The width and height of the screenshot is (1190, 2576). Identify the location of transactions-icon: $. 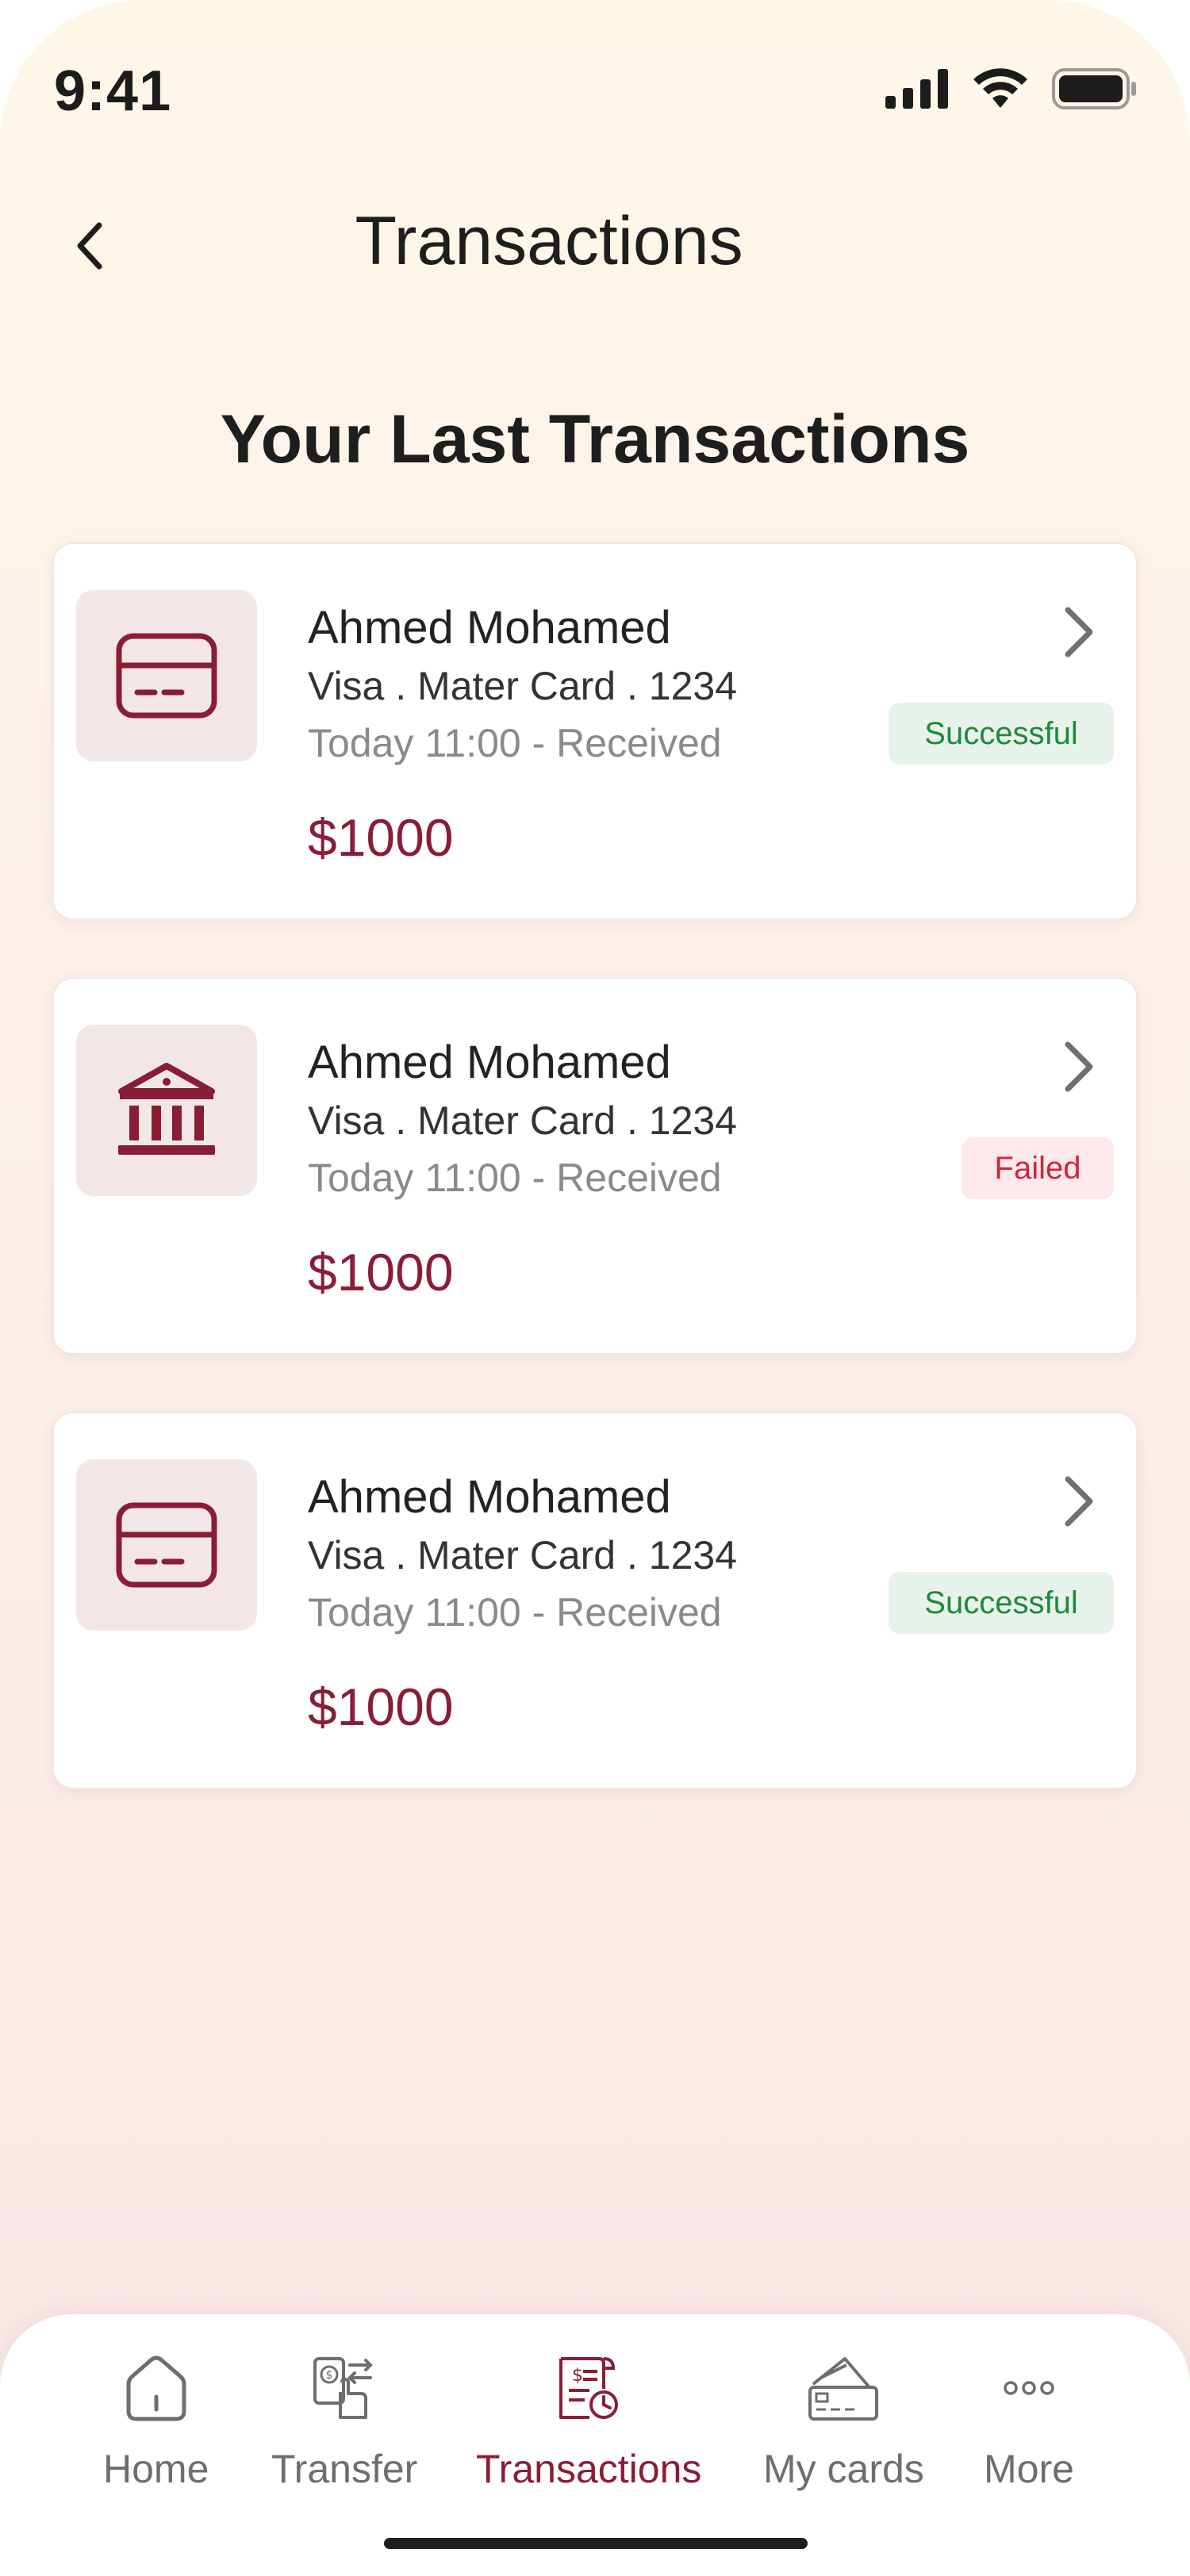
(589, 2388).